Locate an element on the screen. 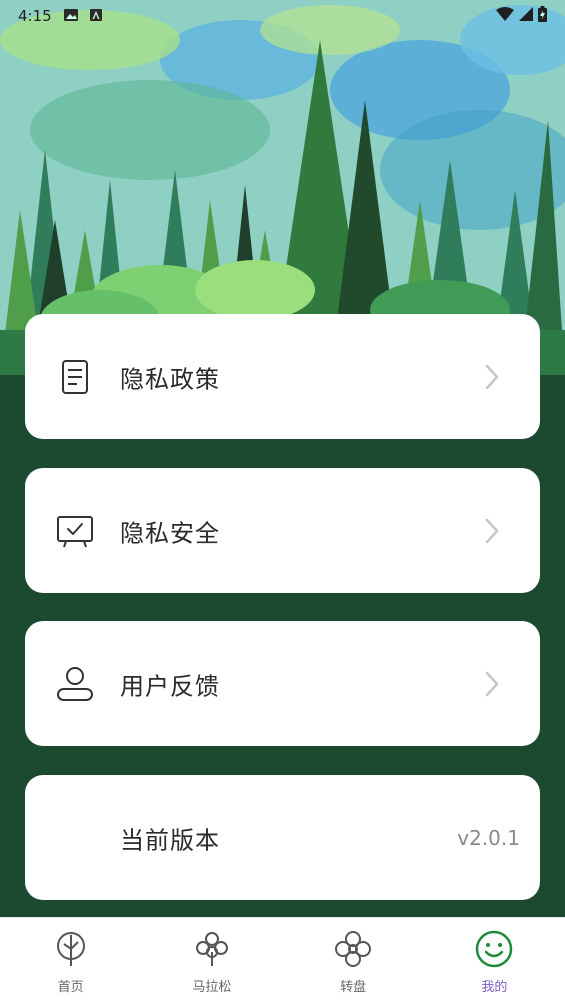  privacy-security-item: 隐私安全 is located at coordinates (282, 530).